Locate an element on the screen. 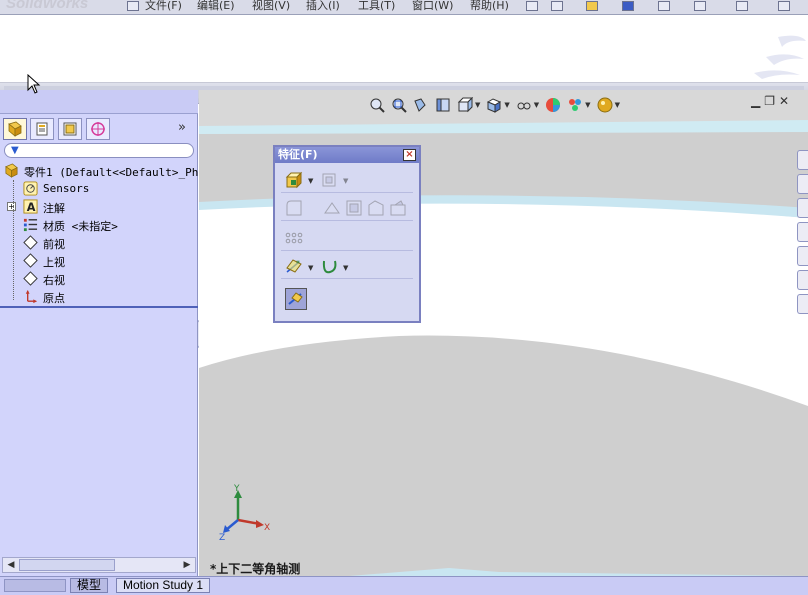 This screenshot has width=808, height=595. pin-icon is located at coordinates (532, 6).